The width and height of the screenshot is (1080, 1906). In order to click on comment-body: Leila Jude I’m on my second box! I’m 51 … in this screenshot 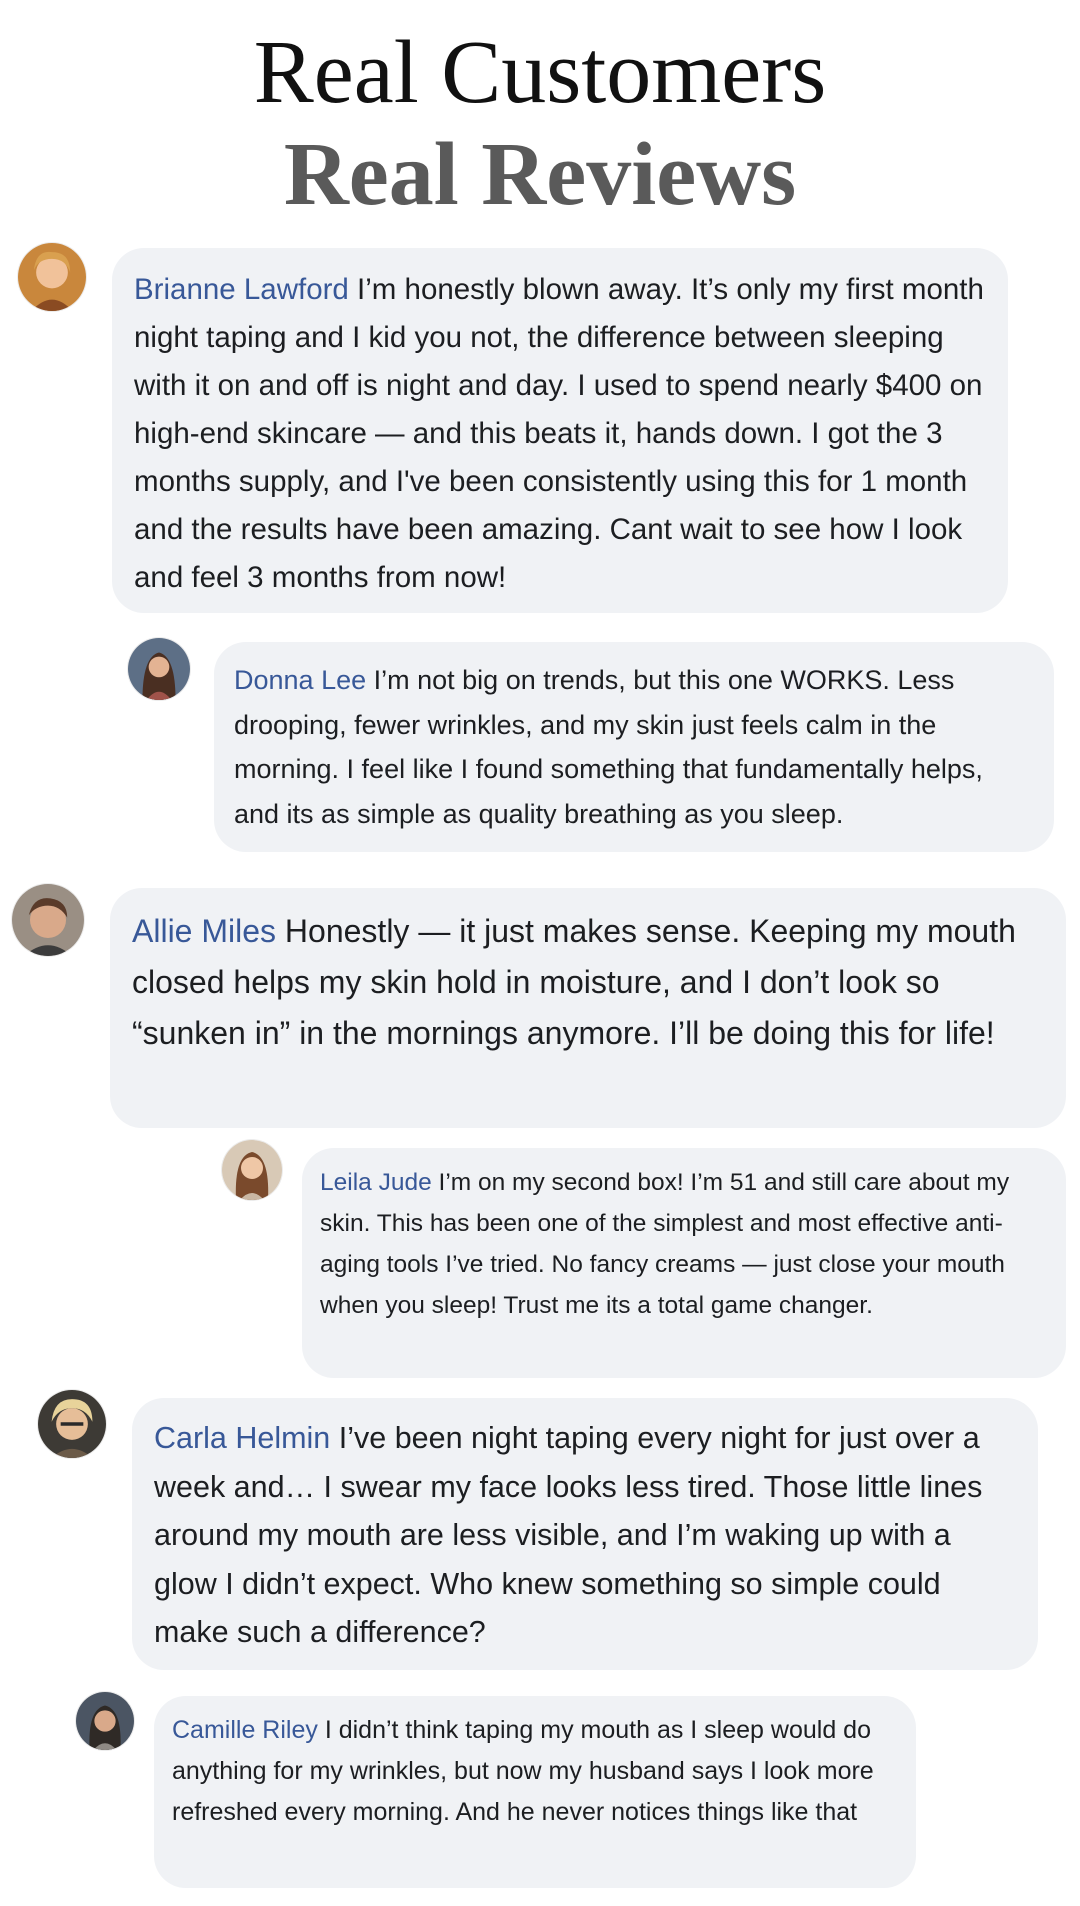, I will do `click(684, 1244)`.